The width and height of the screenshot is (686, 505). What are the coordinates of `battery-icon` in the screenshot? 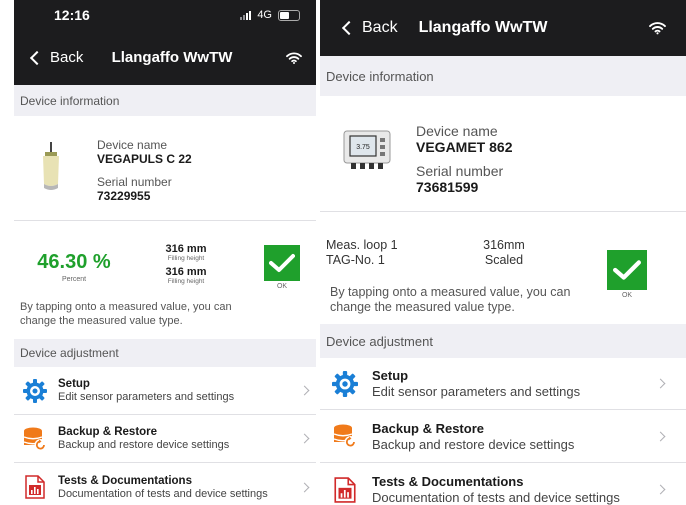 It's located at (289, 15).